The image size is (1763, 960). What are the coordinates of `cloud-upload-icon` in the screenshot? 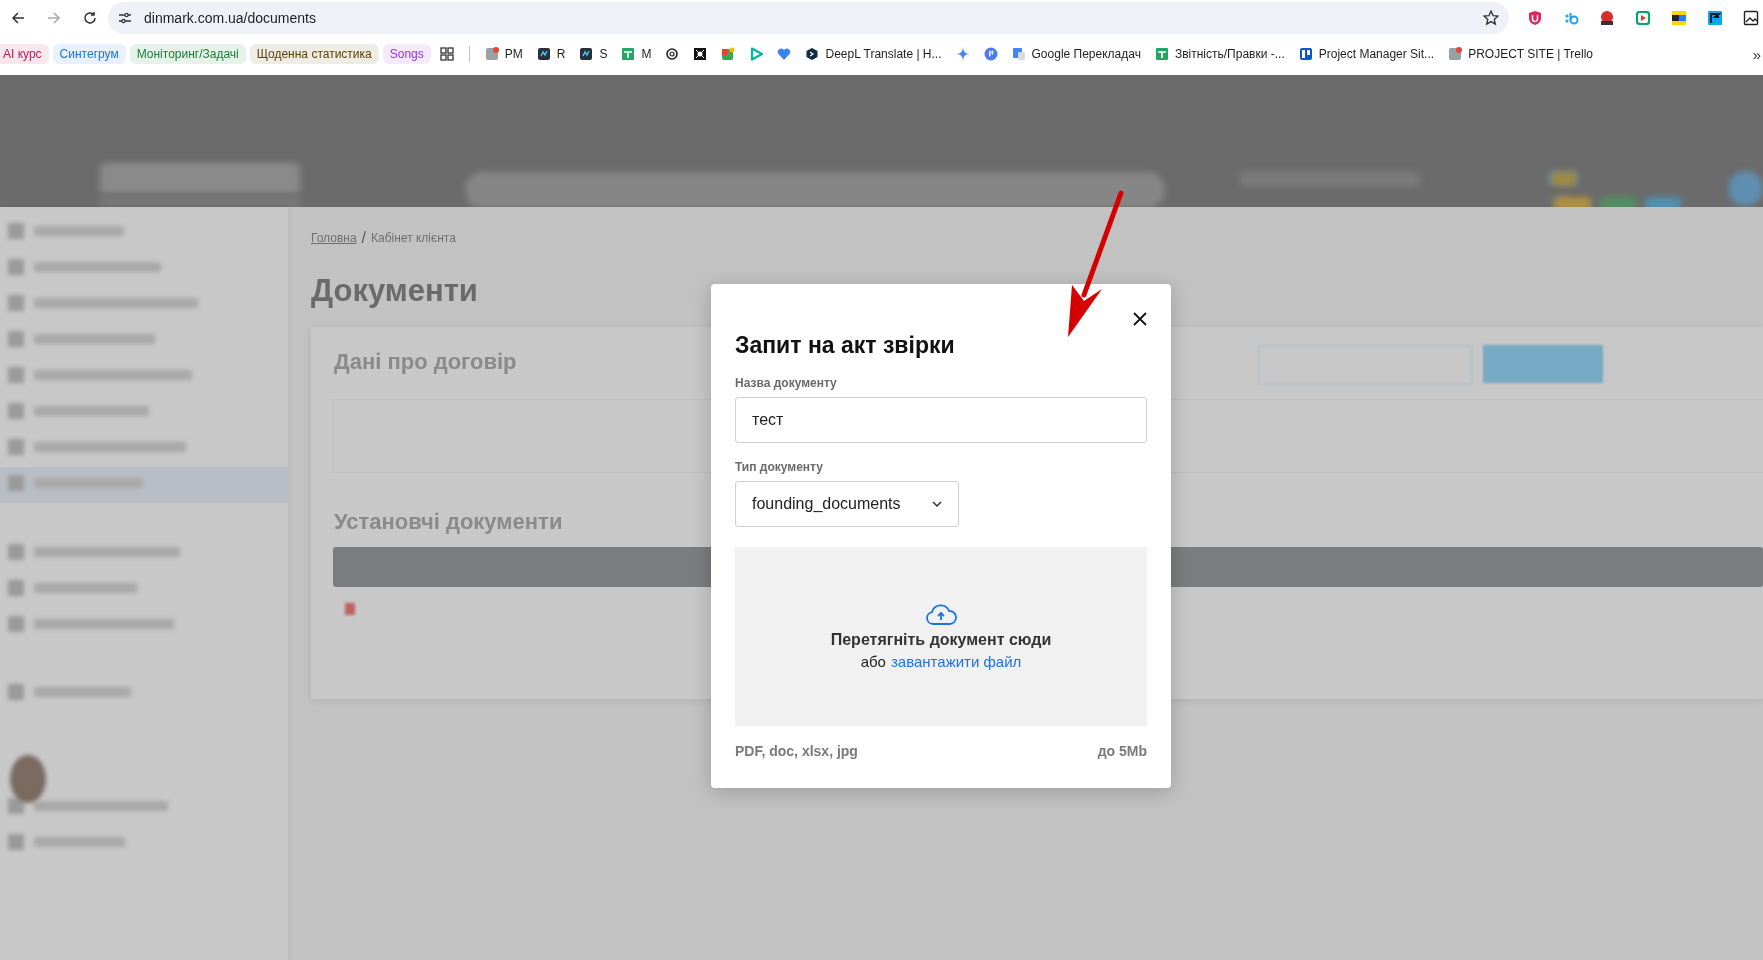 It's located at (941, 614).